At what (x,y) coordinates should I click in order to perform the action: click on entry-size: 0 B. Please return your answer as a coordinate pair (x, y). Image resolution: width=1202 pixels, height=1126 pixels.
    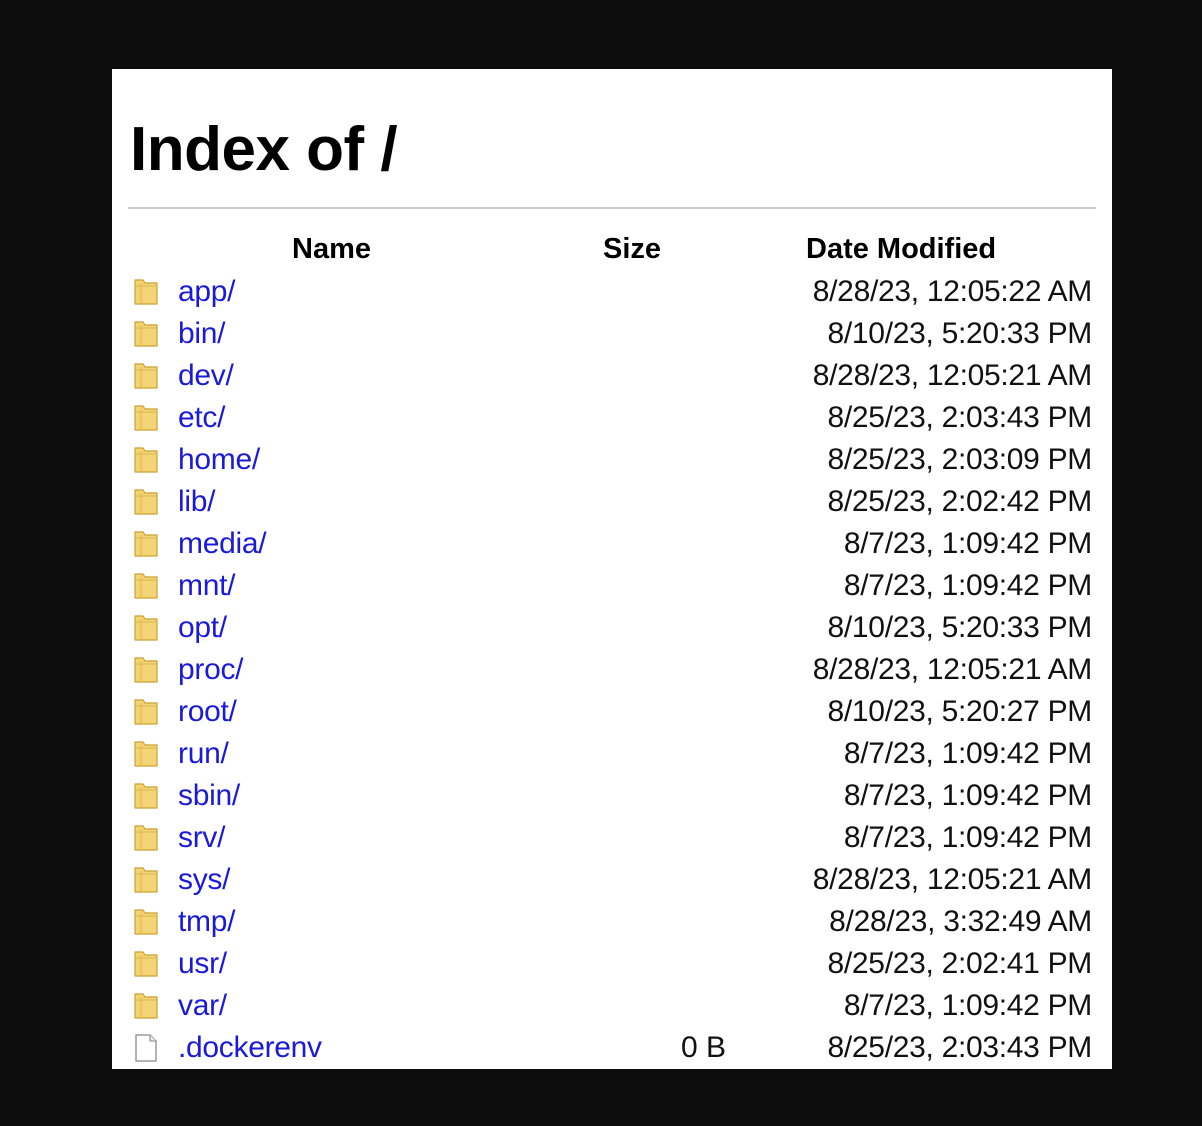
    Looking at the image, I should click on (703, 1047).